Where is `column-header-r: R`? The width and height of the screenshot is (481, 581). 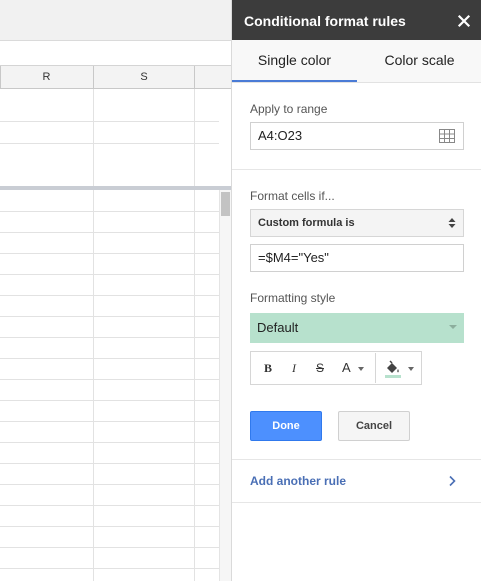 column-header-r: R is located at coordinates (47, 77).